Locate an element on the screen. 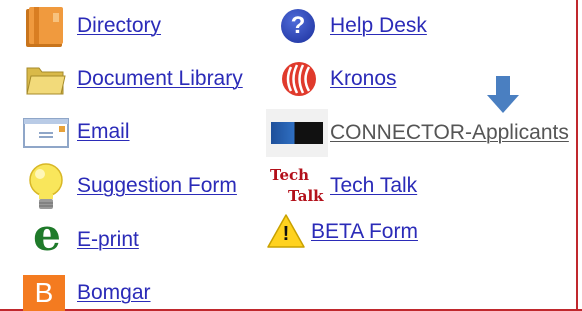 The image size is (582, 311). folder-icon is located at coordinates (46, 80).